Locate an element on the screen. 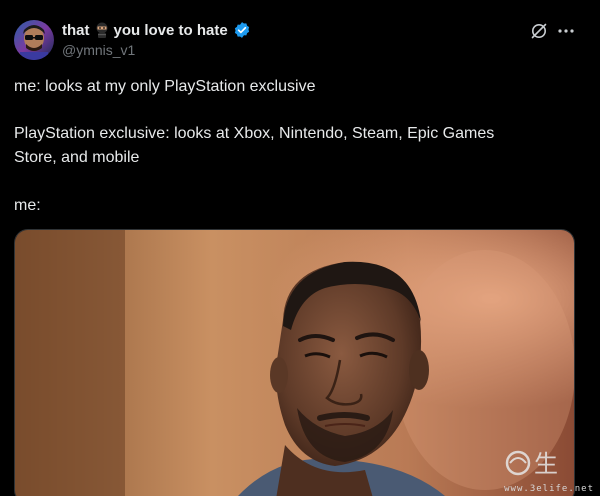  author-name-part1: that is located at coordinates (76, 30).